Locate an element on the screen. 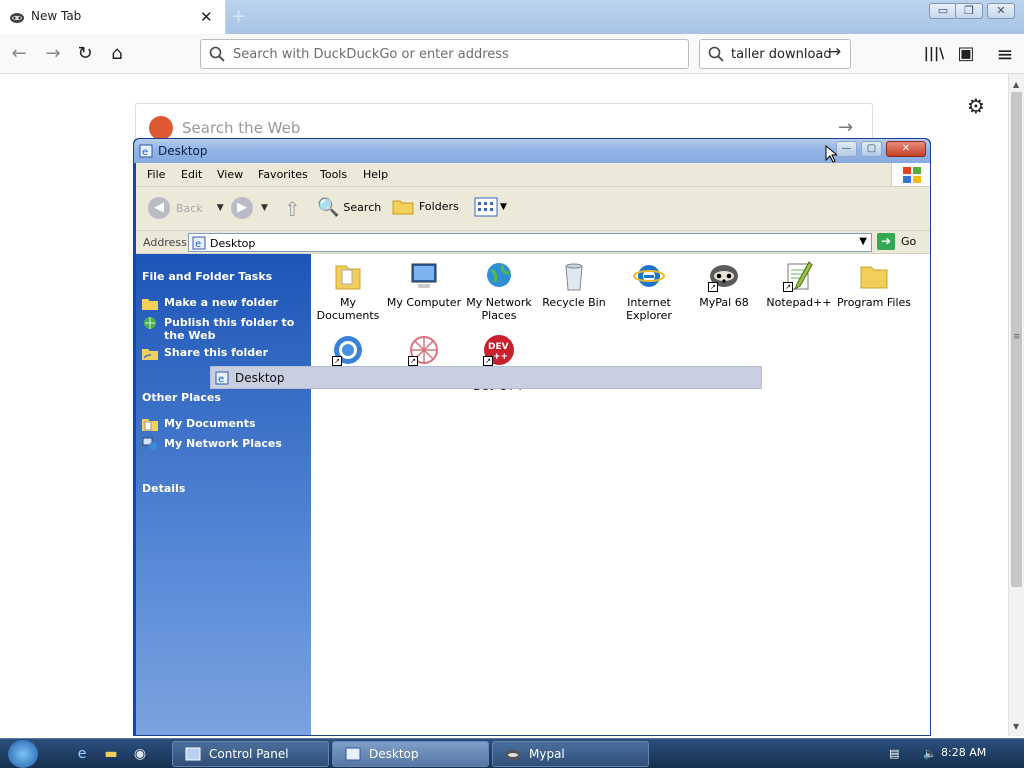 This screenshot has width=1024, height=768. tab-close-icon: ✕ is located at coordinates (206, 17).